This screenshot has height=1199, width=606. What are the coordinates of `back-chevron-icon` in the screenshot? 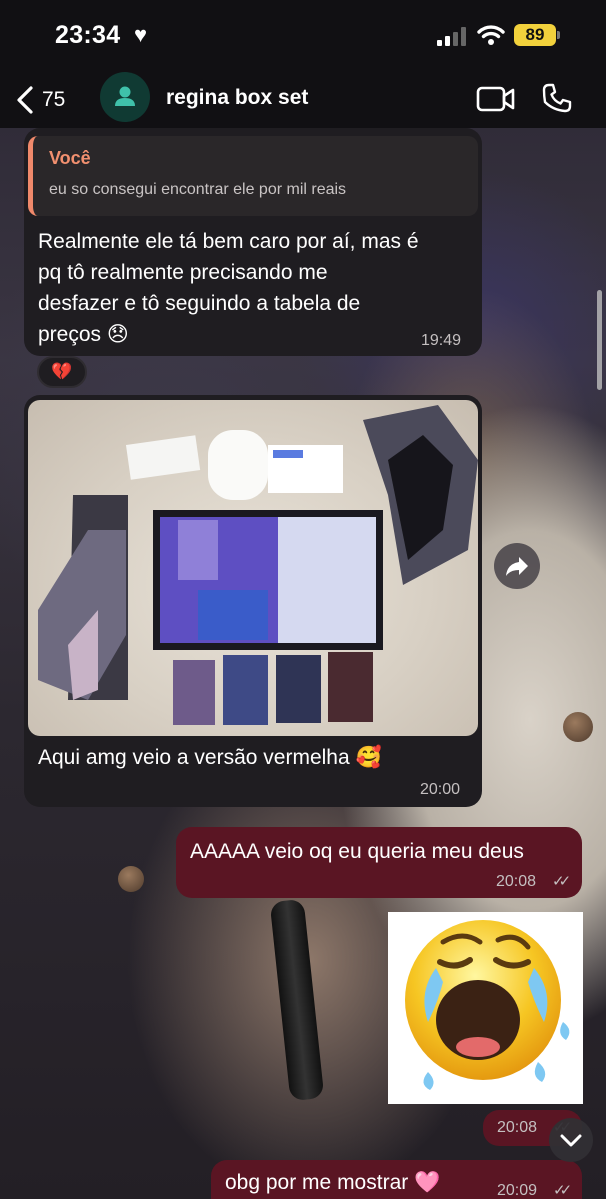 It's located at (25, 100).